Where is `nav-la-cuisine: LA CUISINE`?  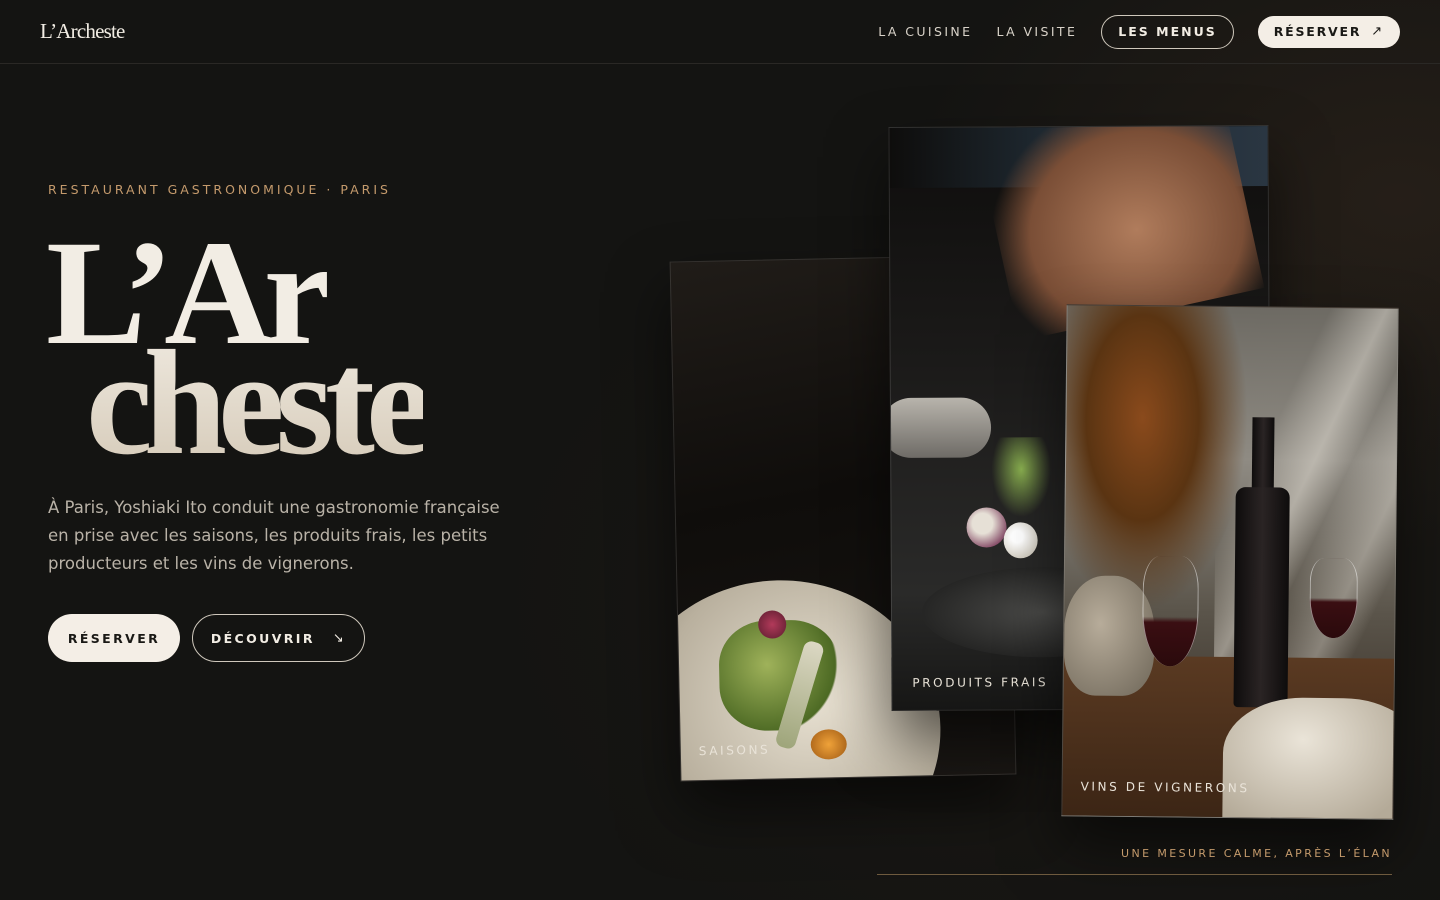
nav-la-cuisine: LA CUISINE is located at coordinates (925, 31).